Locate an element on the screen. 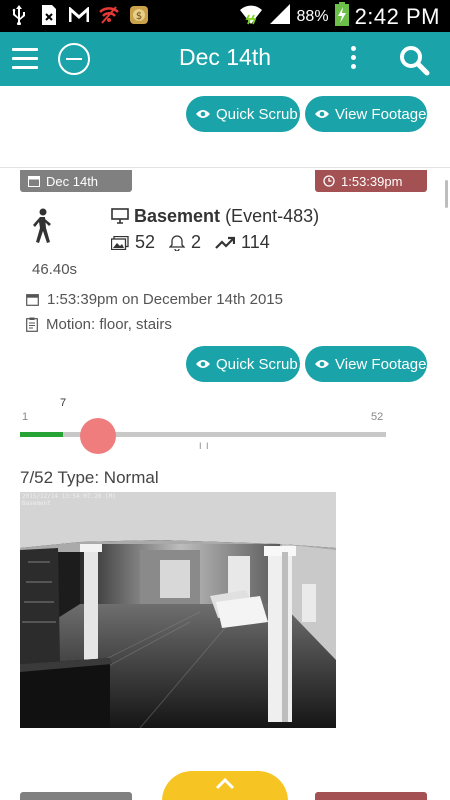 This screenshot has height=800, width=450. event-datetime-row: 1:53:39pm on December 14th 2015 is located at coordinates (154, 299).